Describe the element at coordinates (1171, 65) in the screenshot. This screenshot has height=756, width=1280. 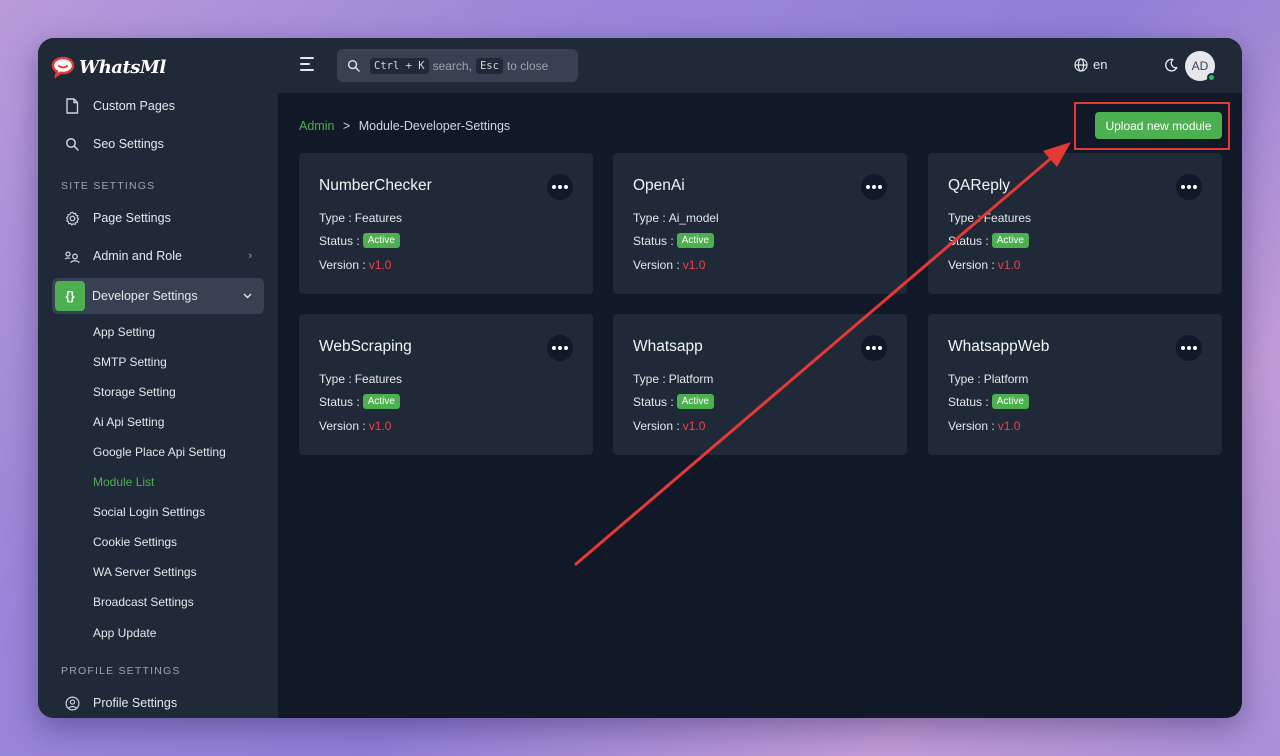
I see `moon-icon` at that location.